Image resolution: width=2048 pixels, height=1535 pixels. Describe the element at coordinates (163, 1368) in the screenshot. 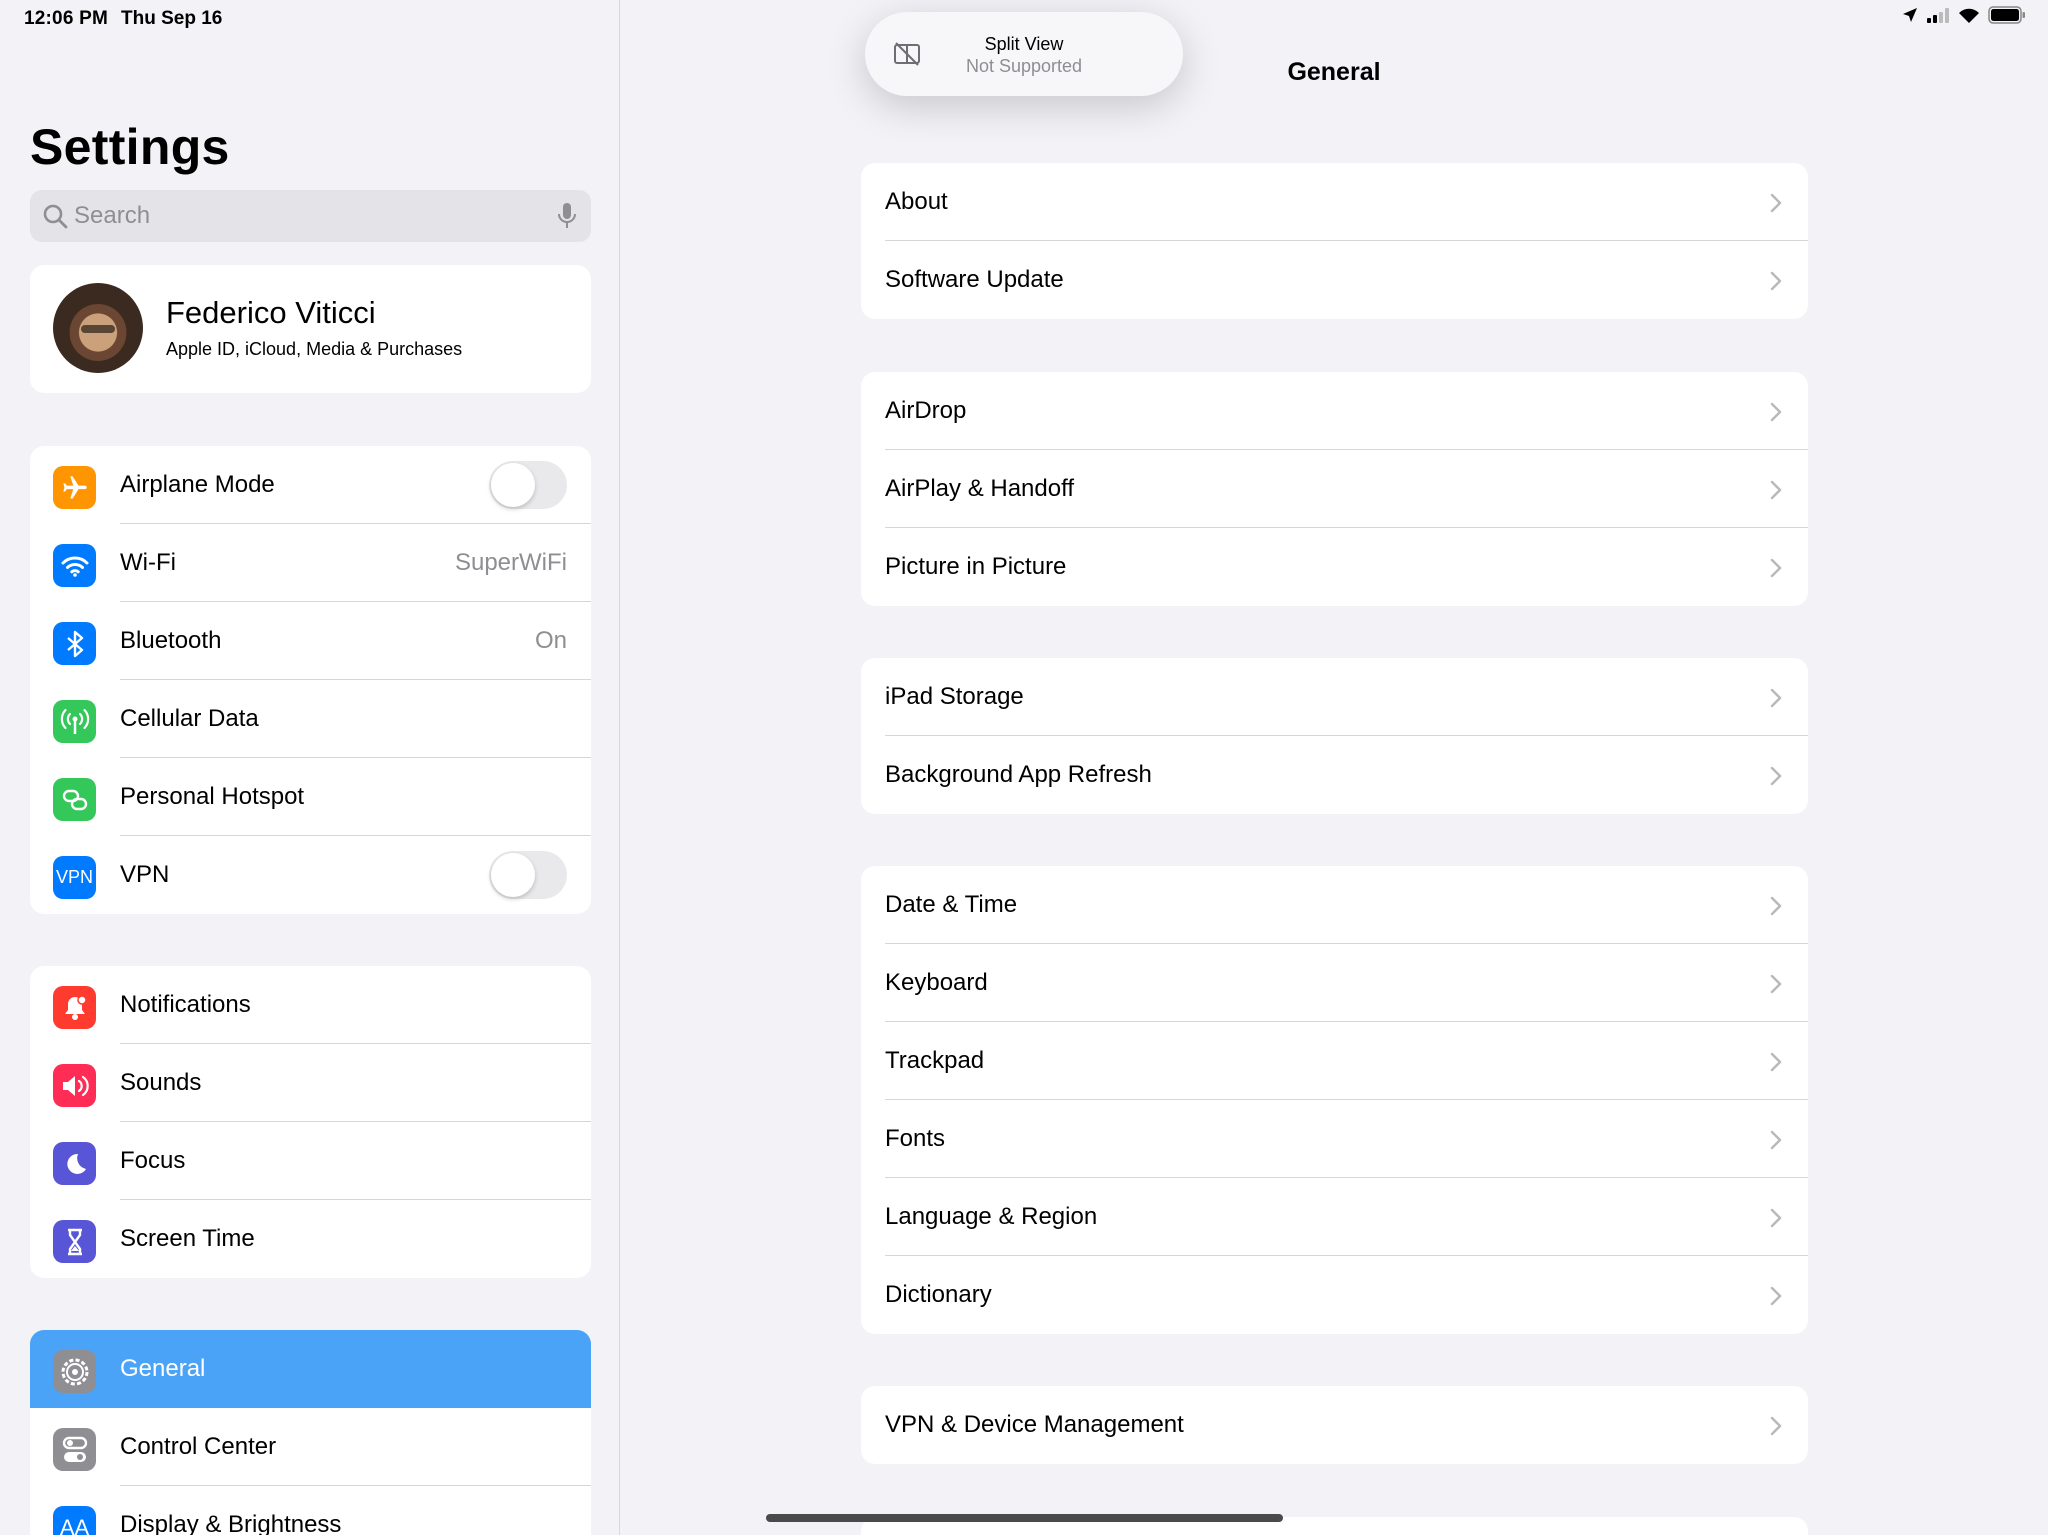

I see `sidebar-item-label: General` at that location.